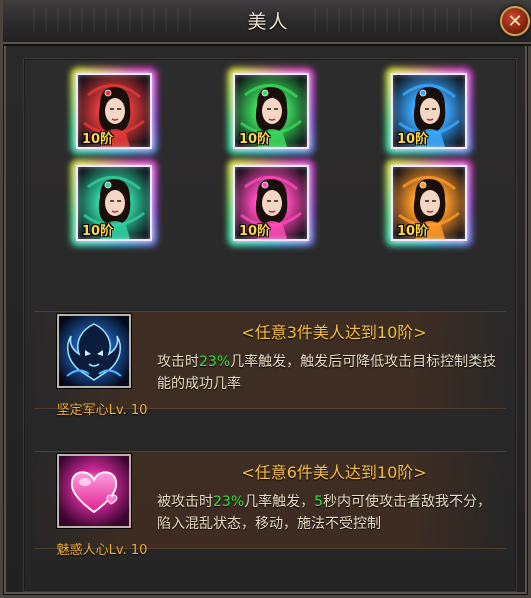 This screenshot has height=598, width=531. I want to click on blue-warrior-spirit-icon, so click(94, 351).